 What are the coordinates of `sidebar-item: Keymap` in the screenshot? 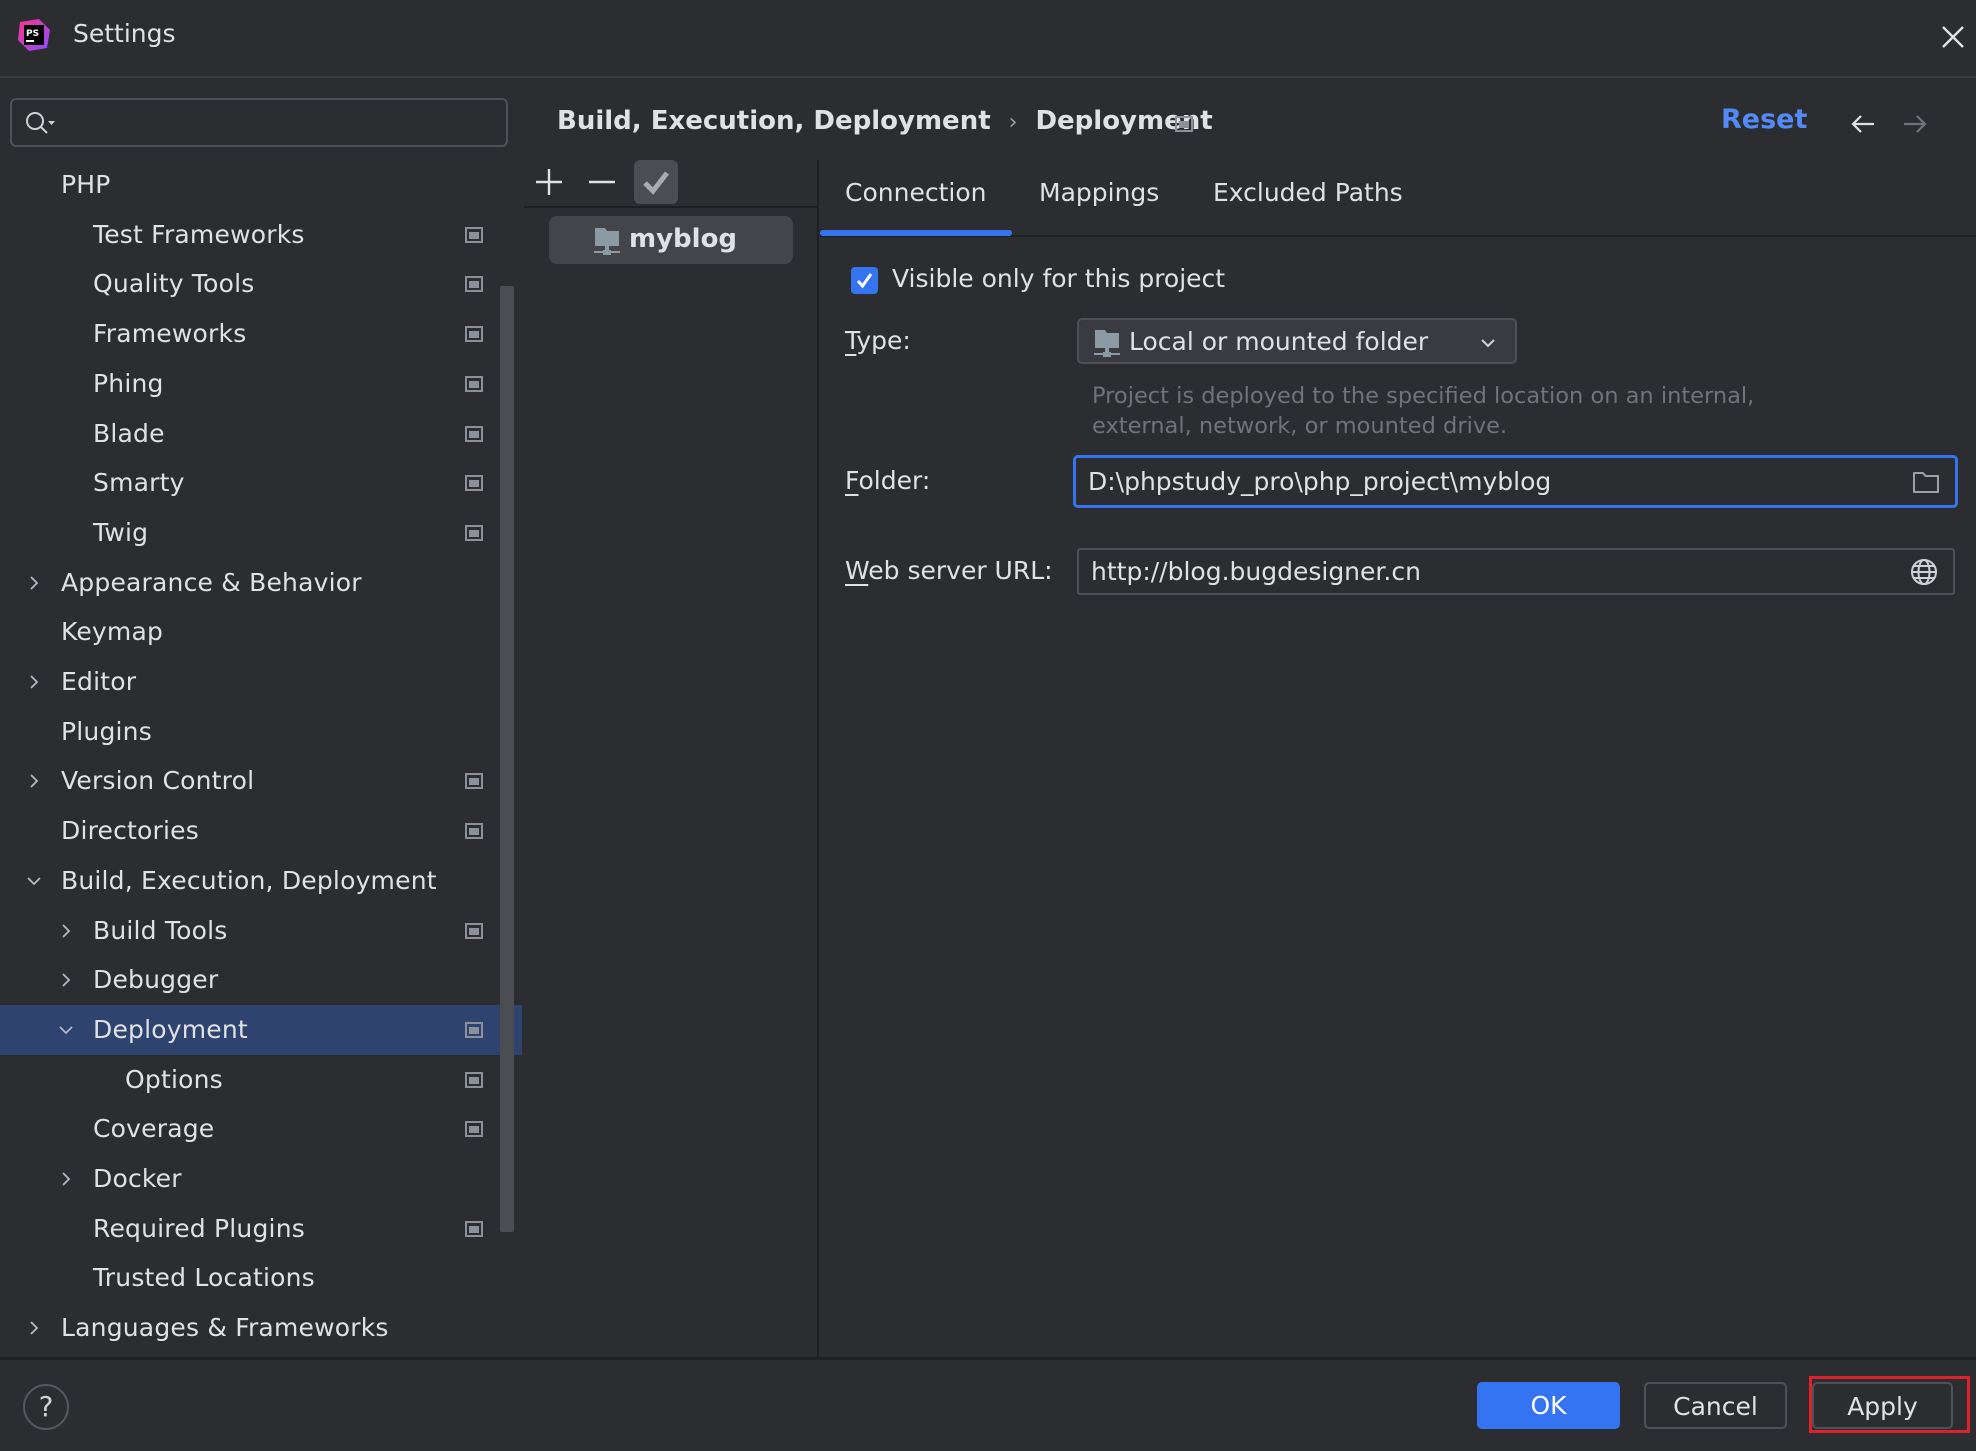 It's located at (261, 632).